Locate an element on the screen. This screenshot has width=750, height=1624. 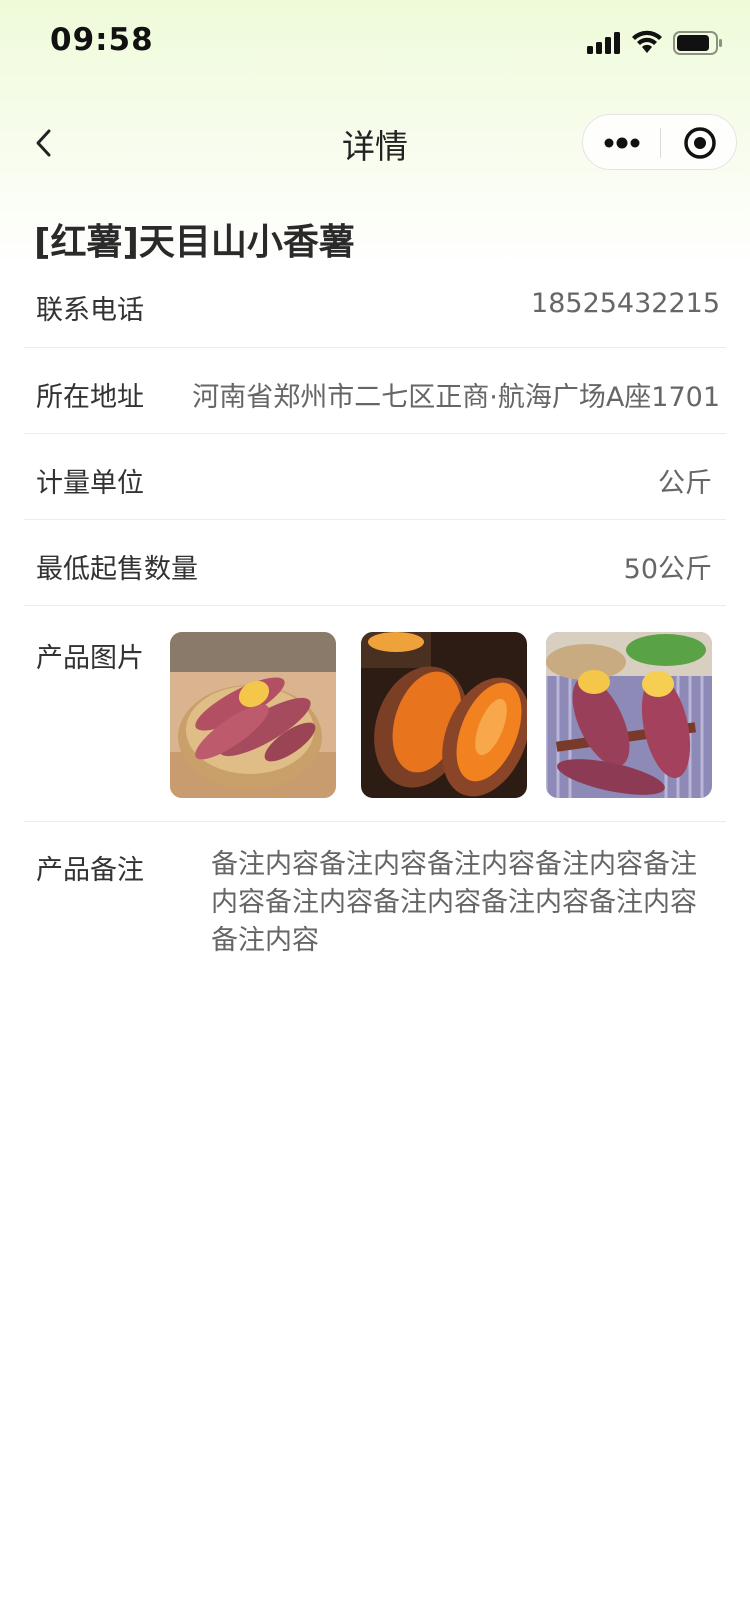
more-dots-icon is located at coordinates (621, 143).